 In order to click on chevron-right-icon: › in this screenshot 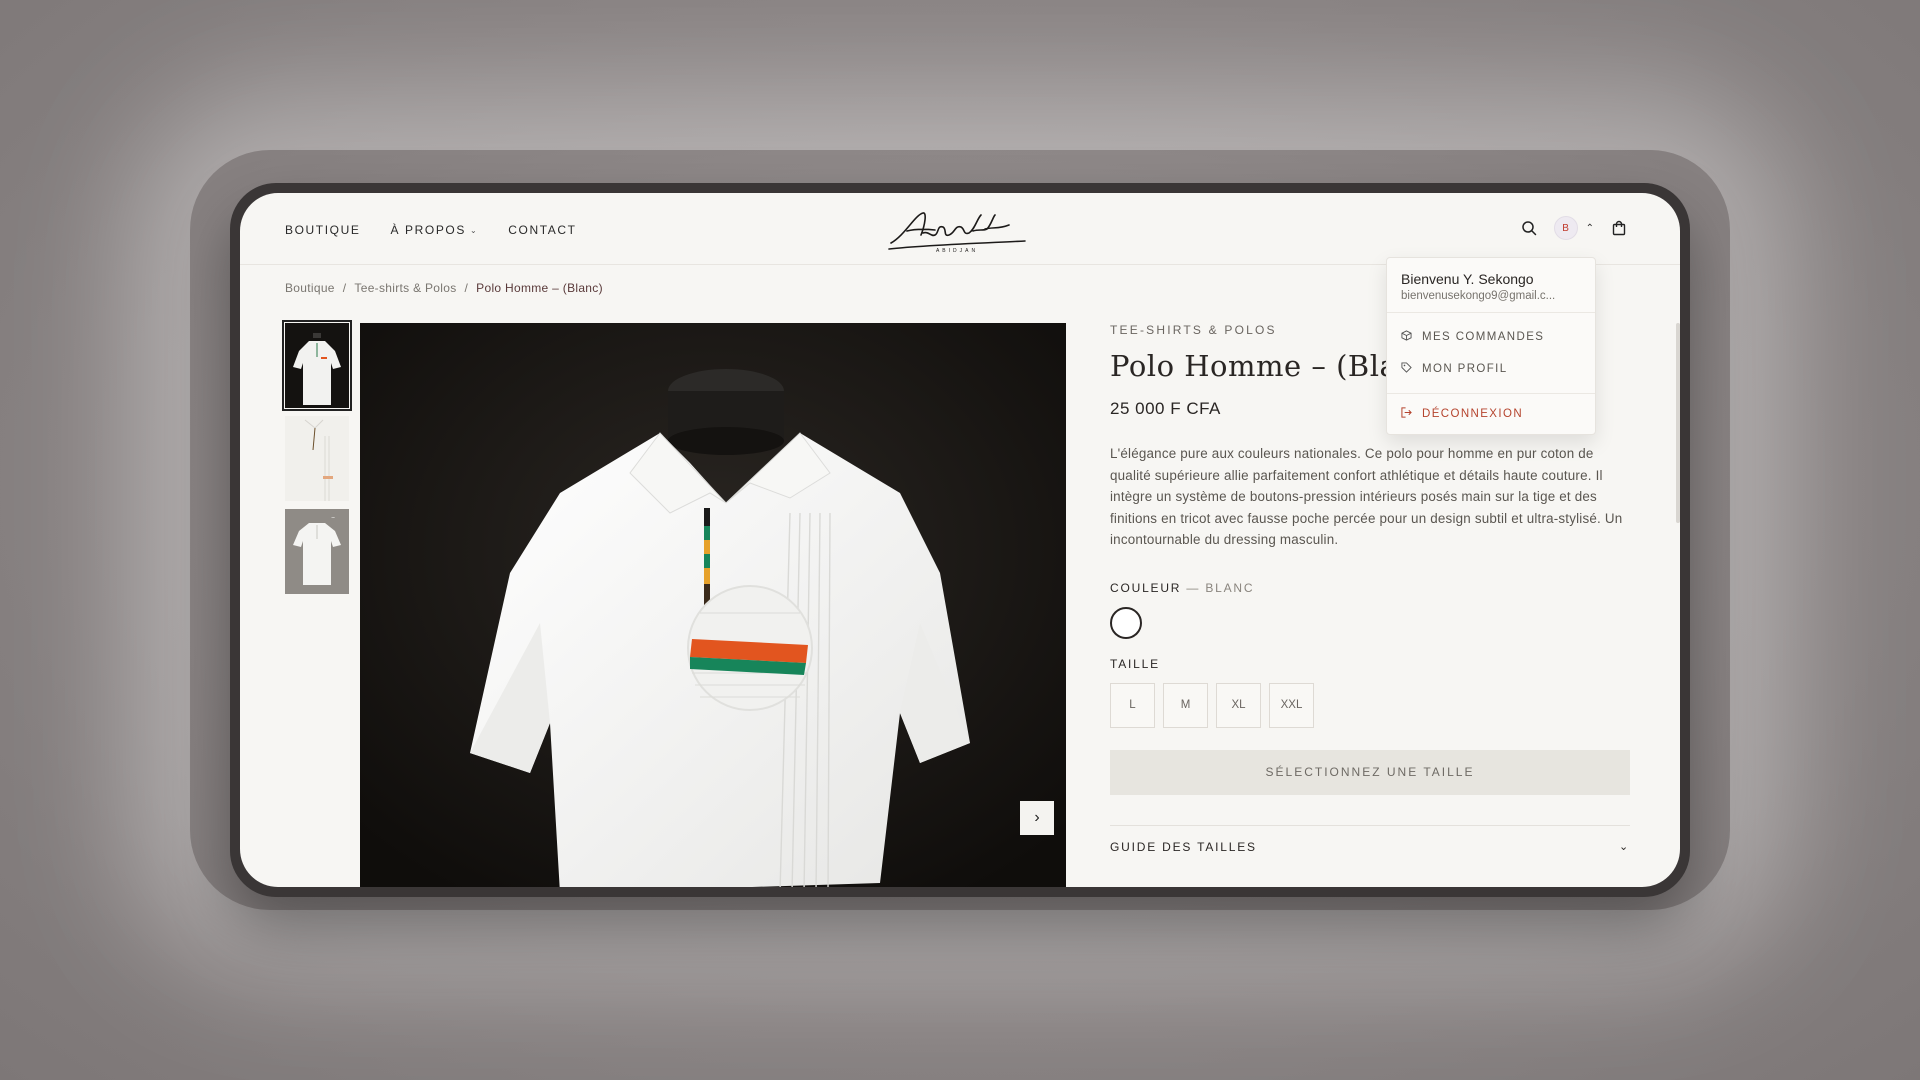, I will do `click(1037, 817)`.